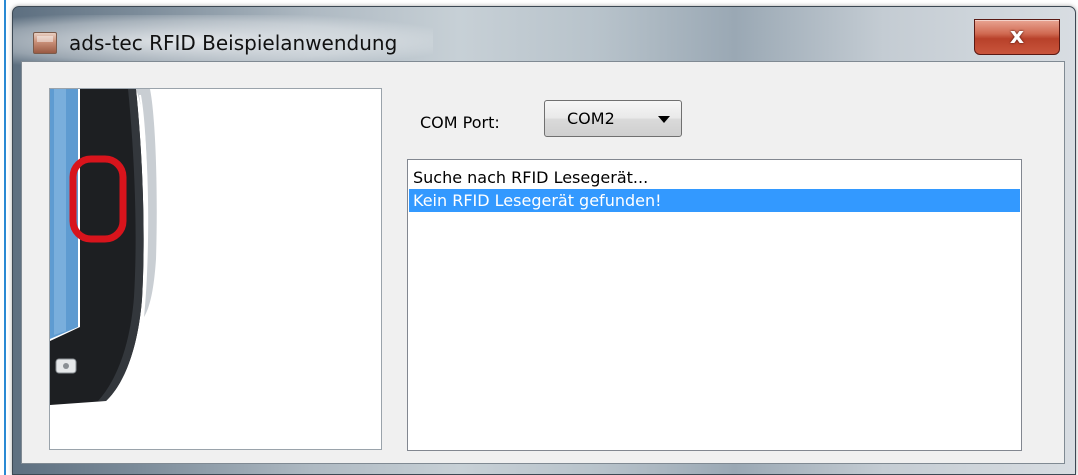 This screenshot has height=475, width=1078. I want to click on chevron-down-icon, so click(664, 119).